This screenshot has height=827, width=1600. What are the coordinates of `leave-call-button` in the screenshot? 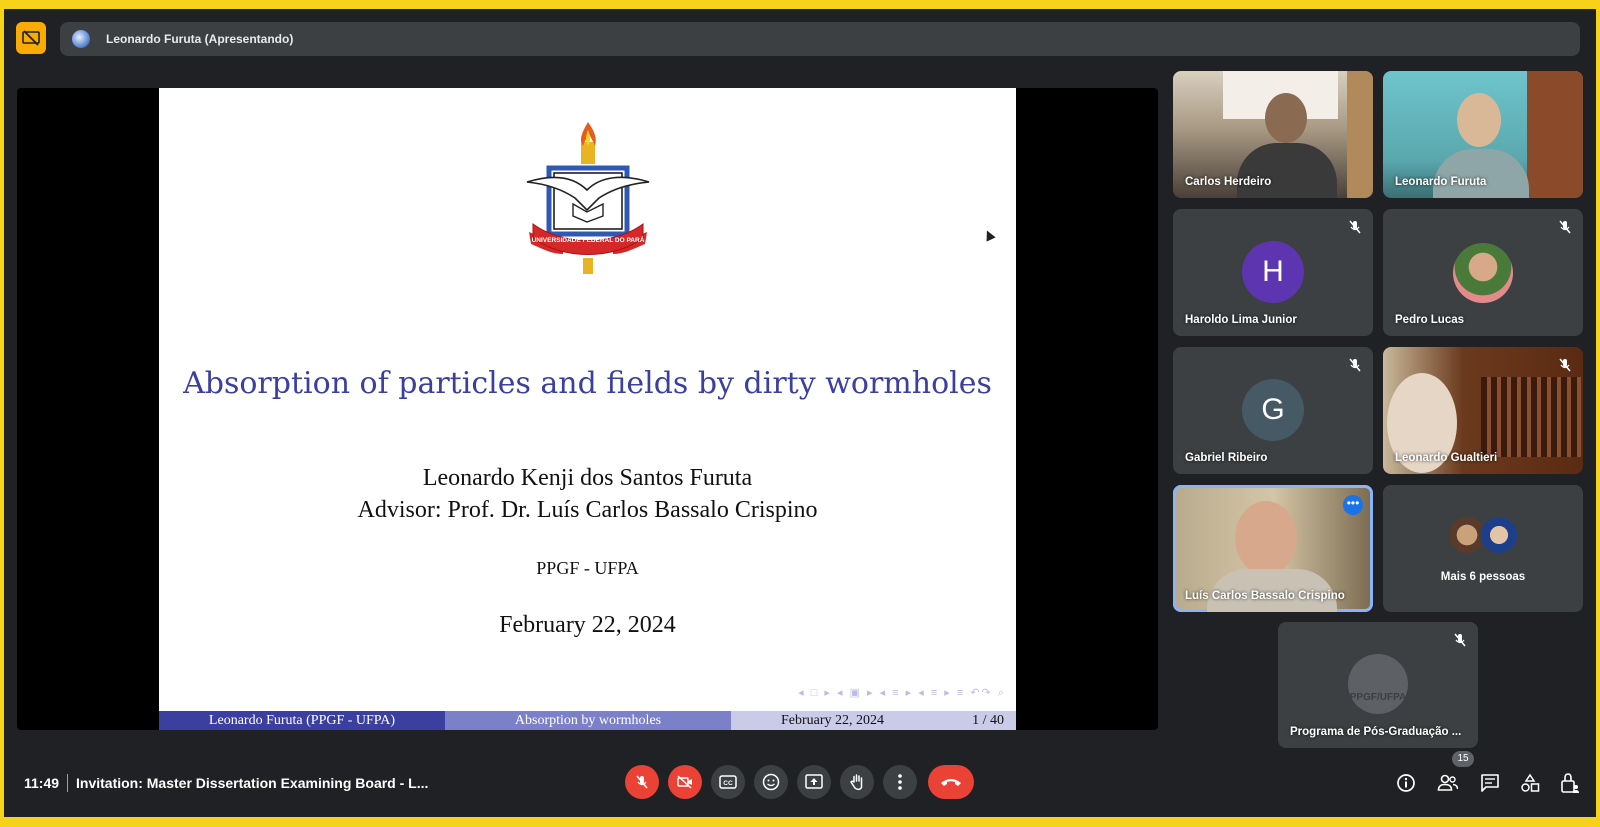 It's located at (951, 782).